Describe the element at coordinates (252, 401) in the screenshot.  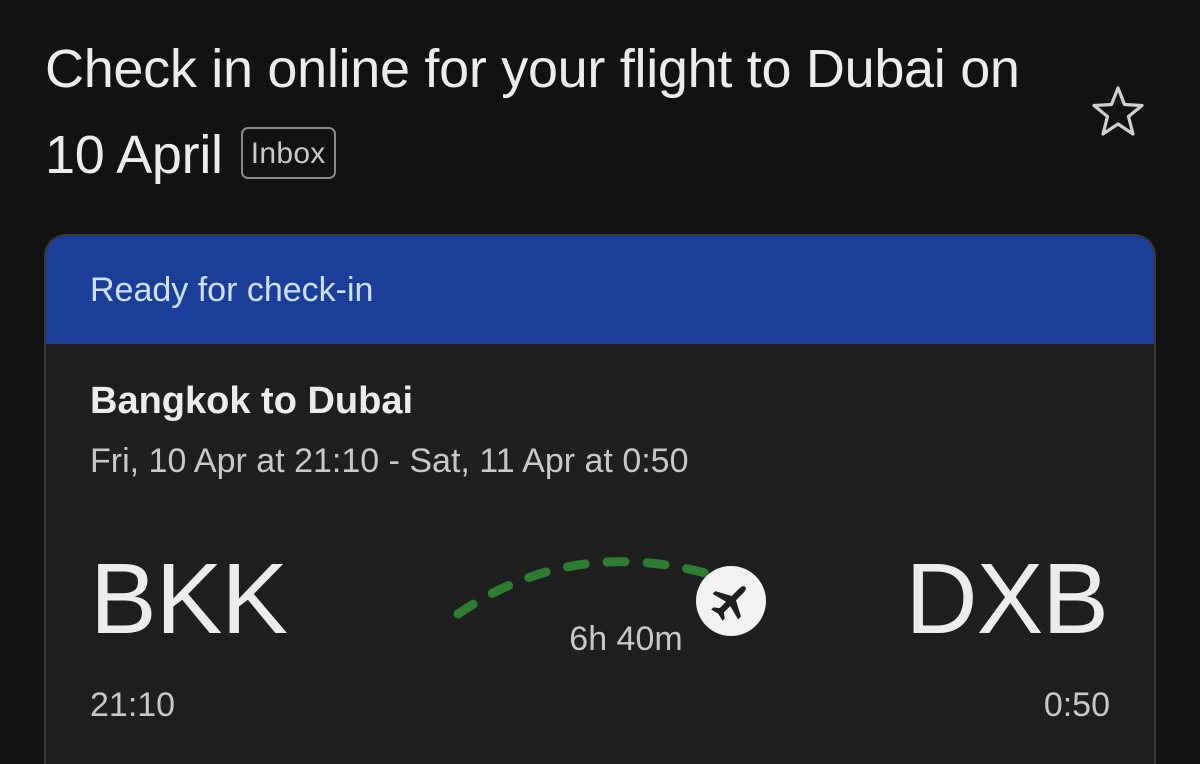
I see `route-title: Bangkok to Dubai` at that location.